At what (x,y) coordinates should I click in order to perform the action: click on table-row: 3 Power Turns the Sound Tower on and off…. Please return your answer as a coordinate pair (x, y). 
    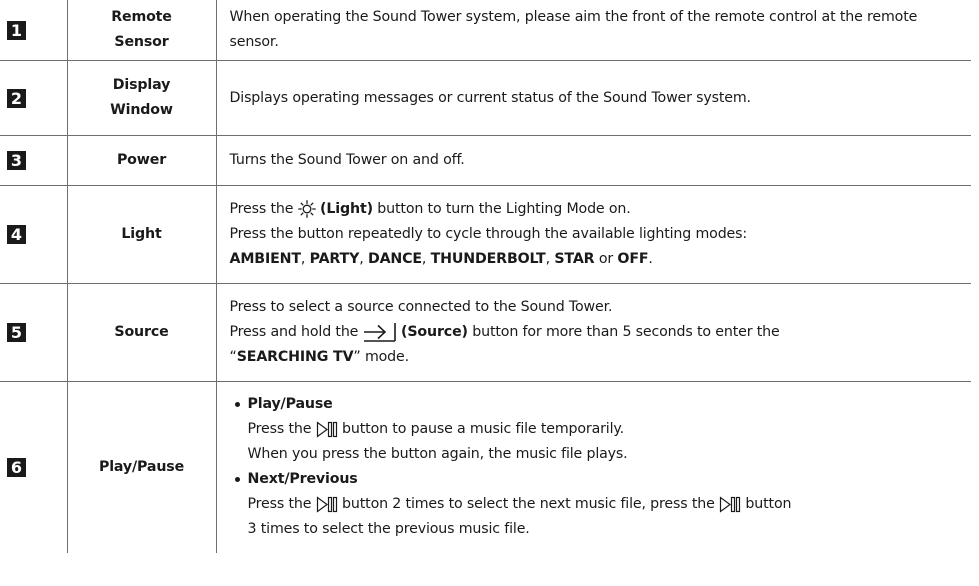
    Looking at the image, I should click on (485, 160).